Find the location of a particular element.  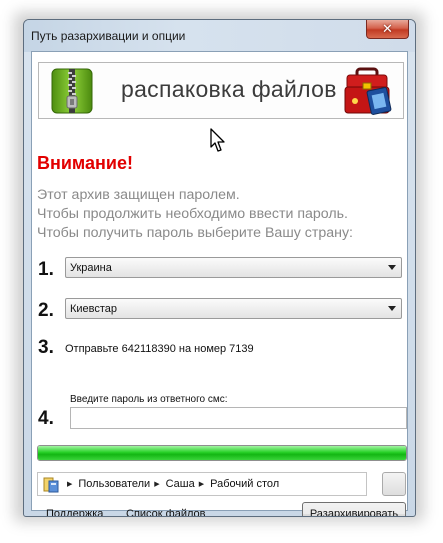

close-button: ✕ is located at coordinates (387, 29).